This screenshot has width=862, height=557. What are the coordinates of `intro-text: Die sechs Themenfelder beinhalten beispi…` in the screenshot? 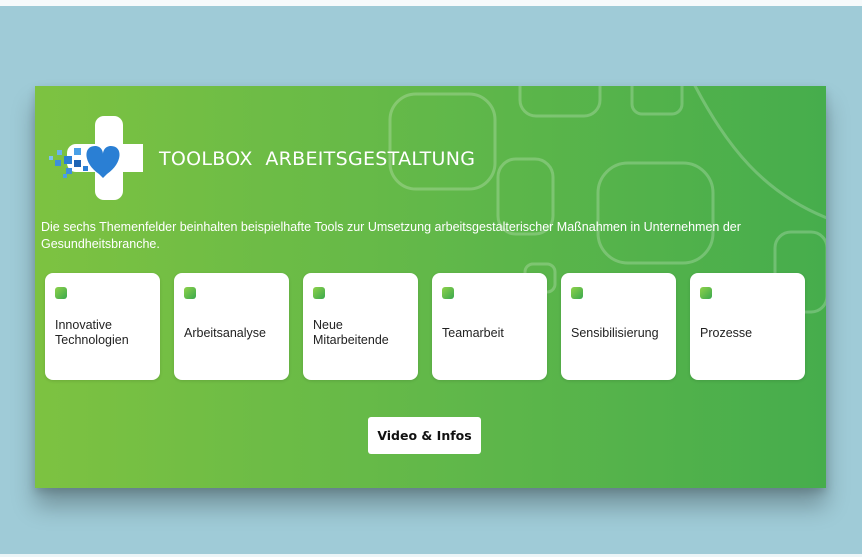 It's located at (391, 235).